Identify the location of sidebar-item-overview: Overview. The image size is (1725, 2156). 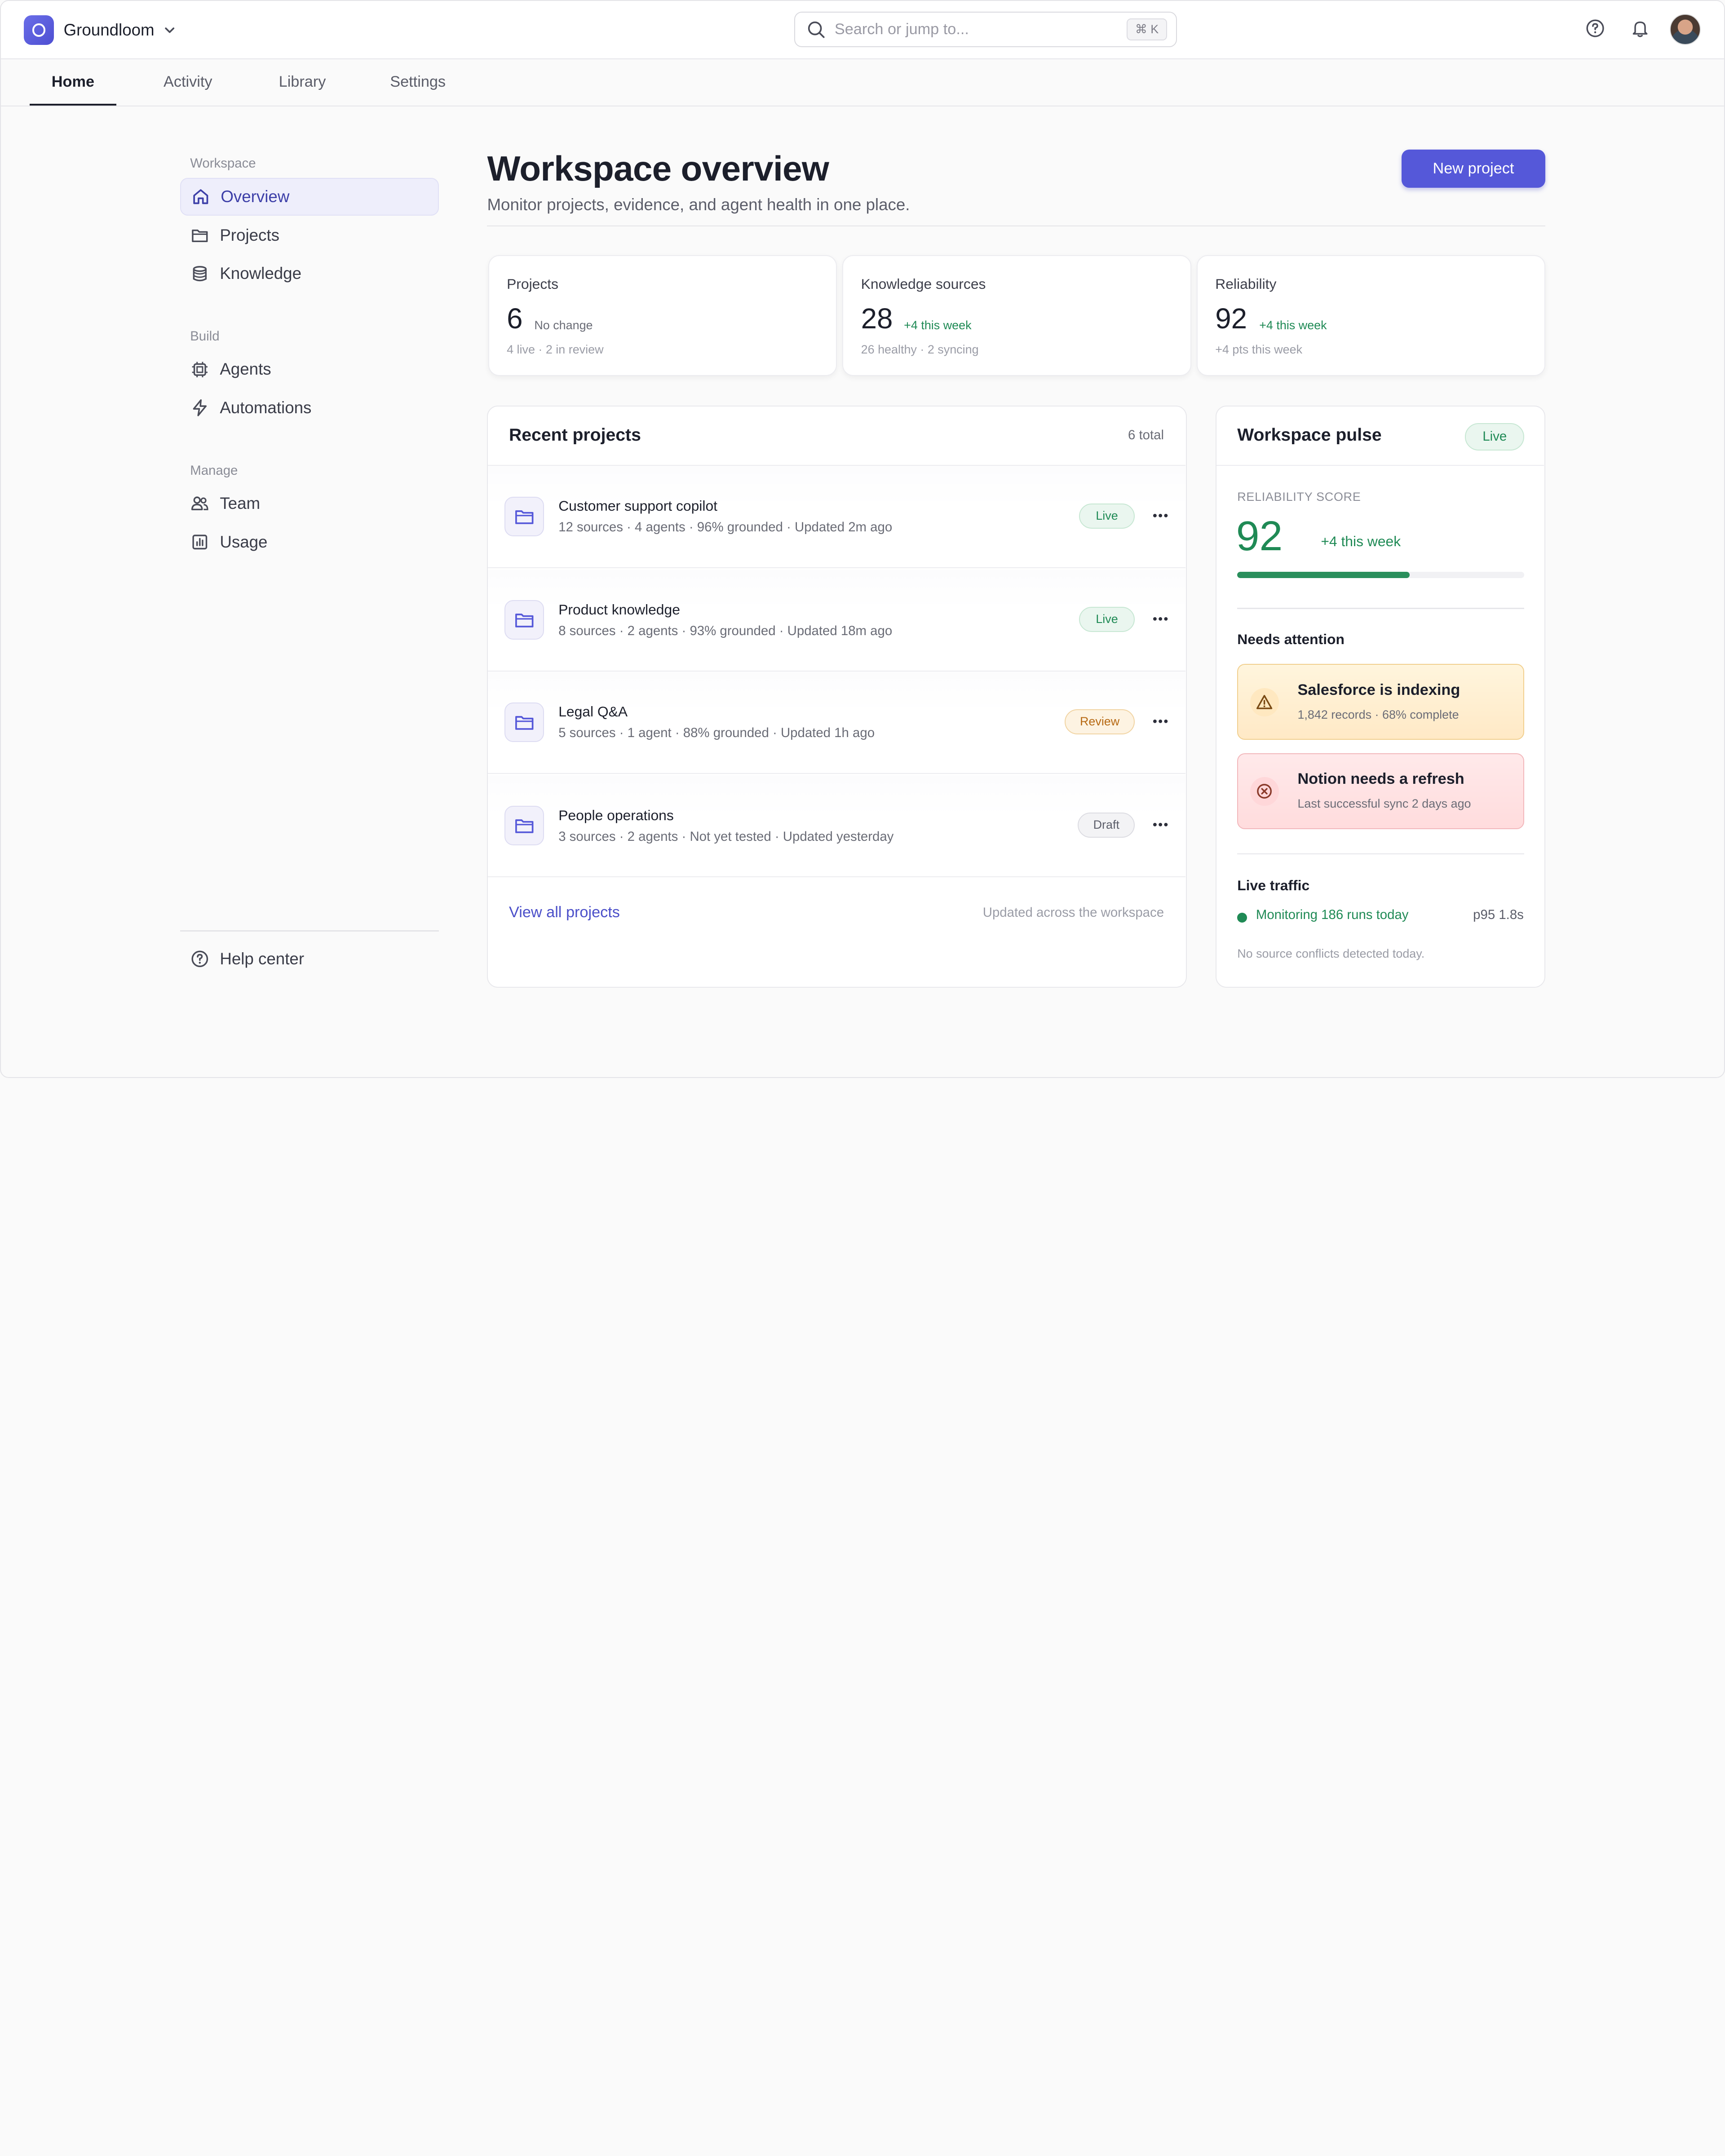
(309, 197).